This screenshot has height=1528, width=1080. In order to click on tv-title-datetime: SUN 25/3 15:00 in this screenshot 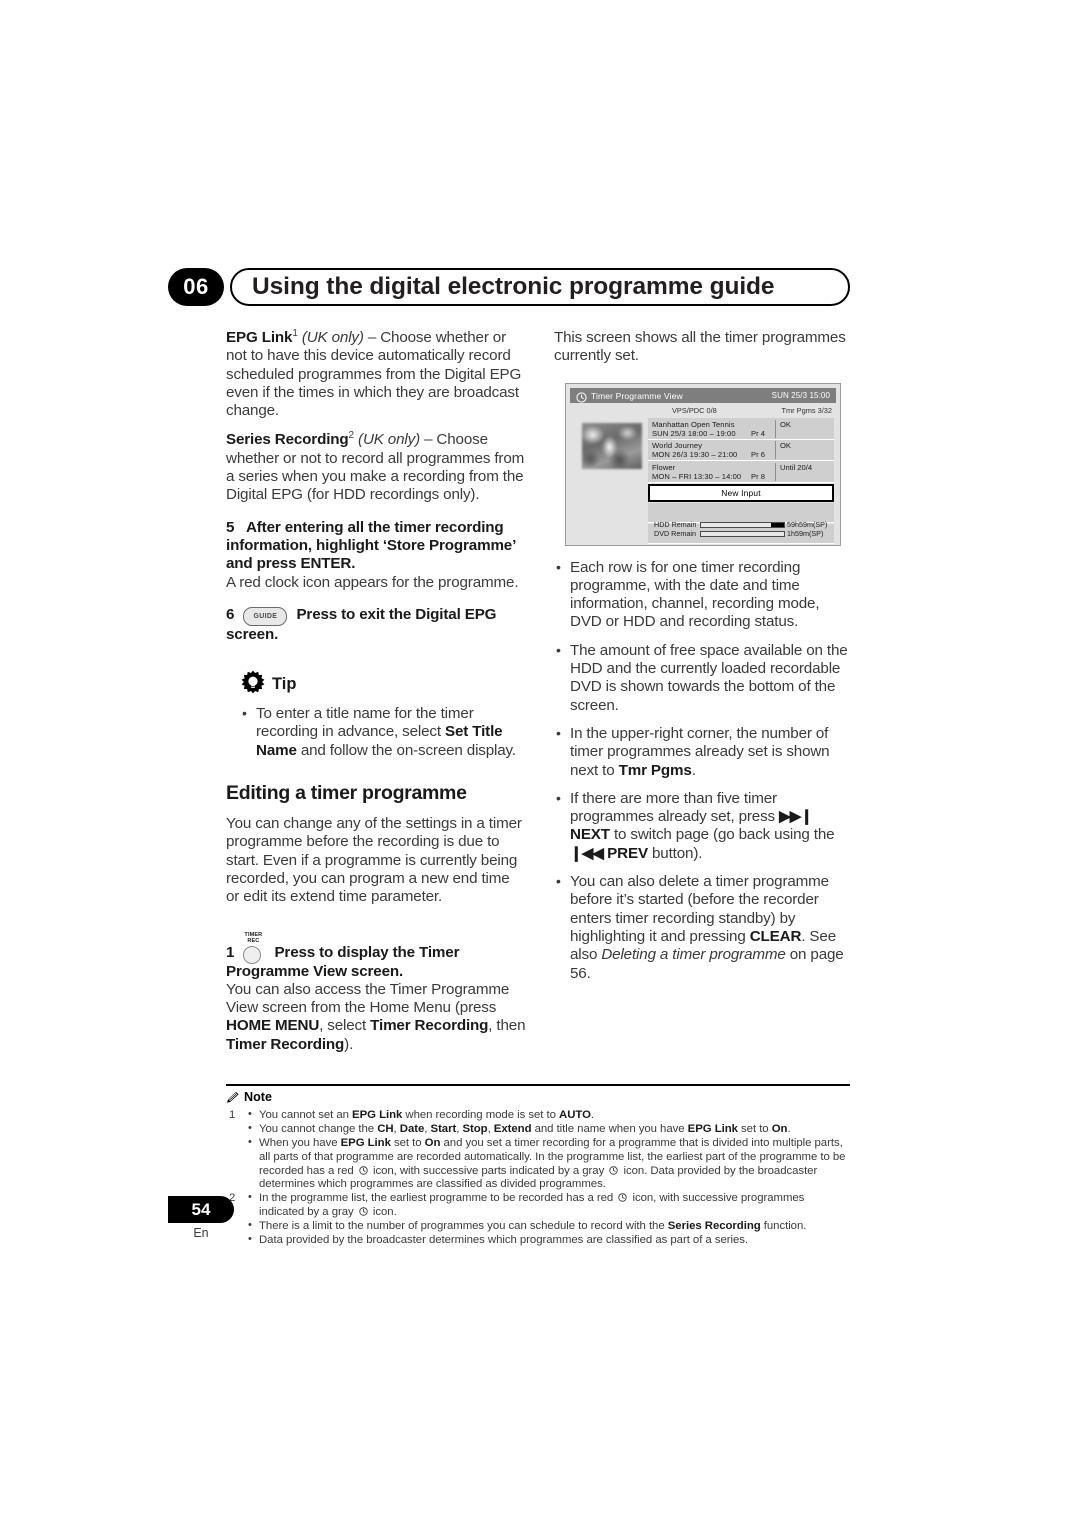, I will do `click(800, 395)`.